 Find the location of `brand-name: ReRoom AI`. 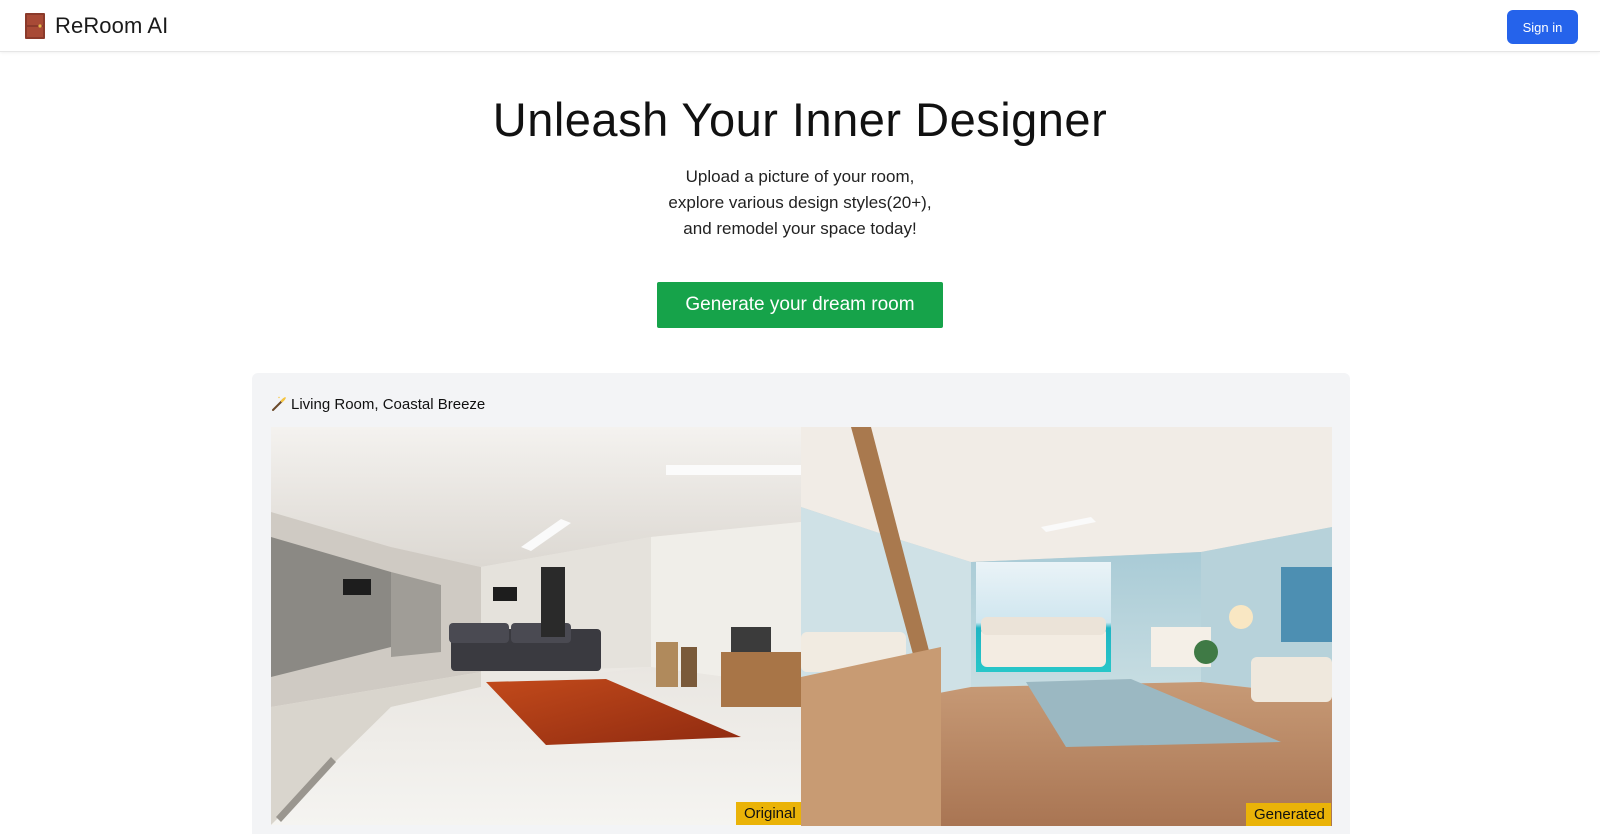

brand-name: ReRoom AI is located at coordinates (112, 25).